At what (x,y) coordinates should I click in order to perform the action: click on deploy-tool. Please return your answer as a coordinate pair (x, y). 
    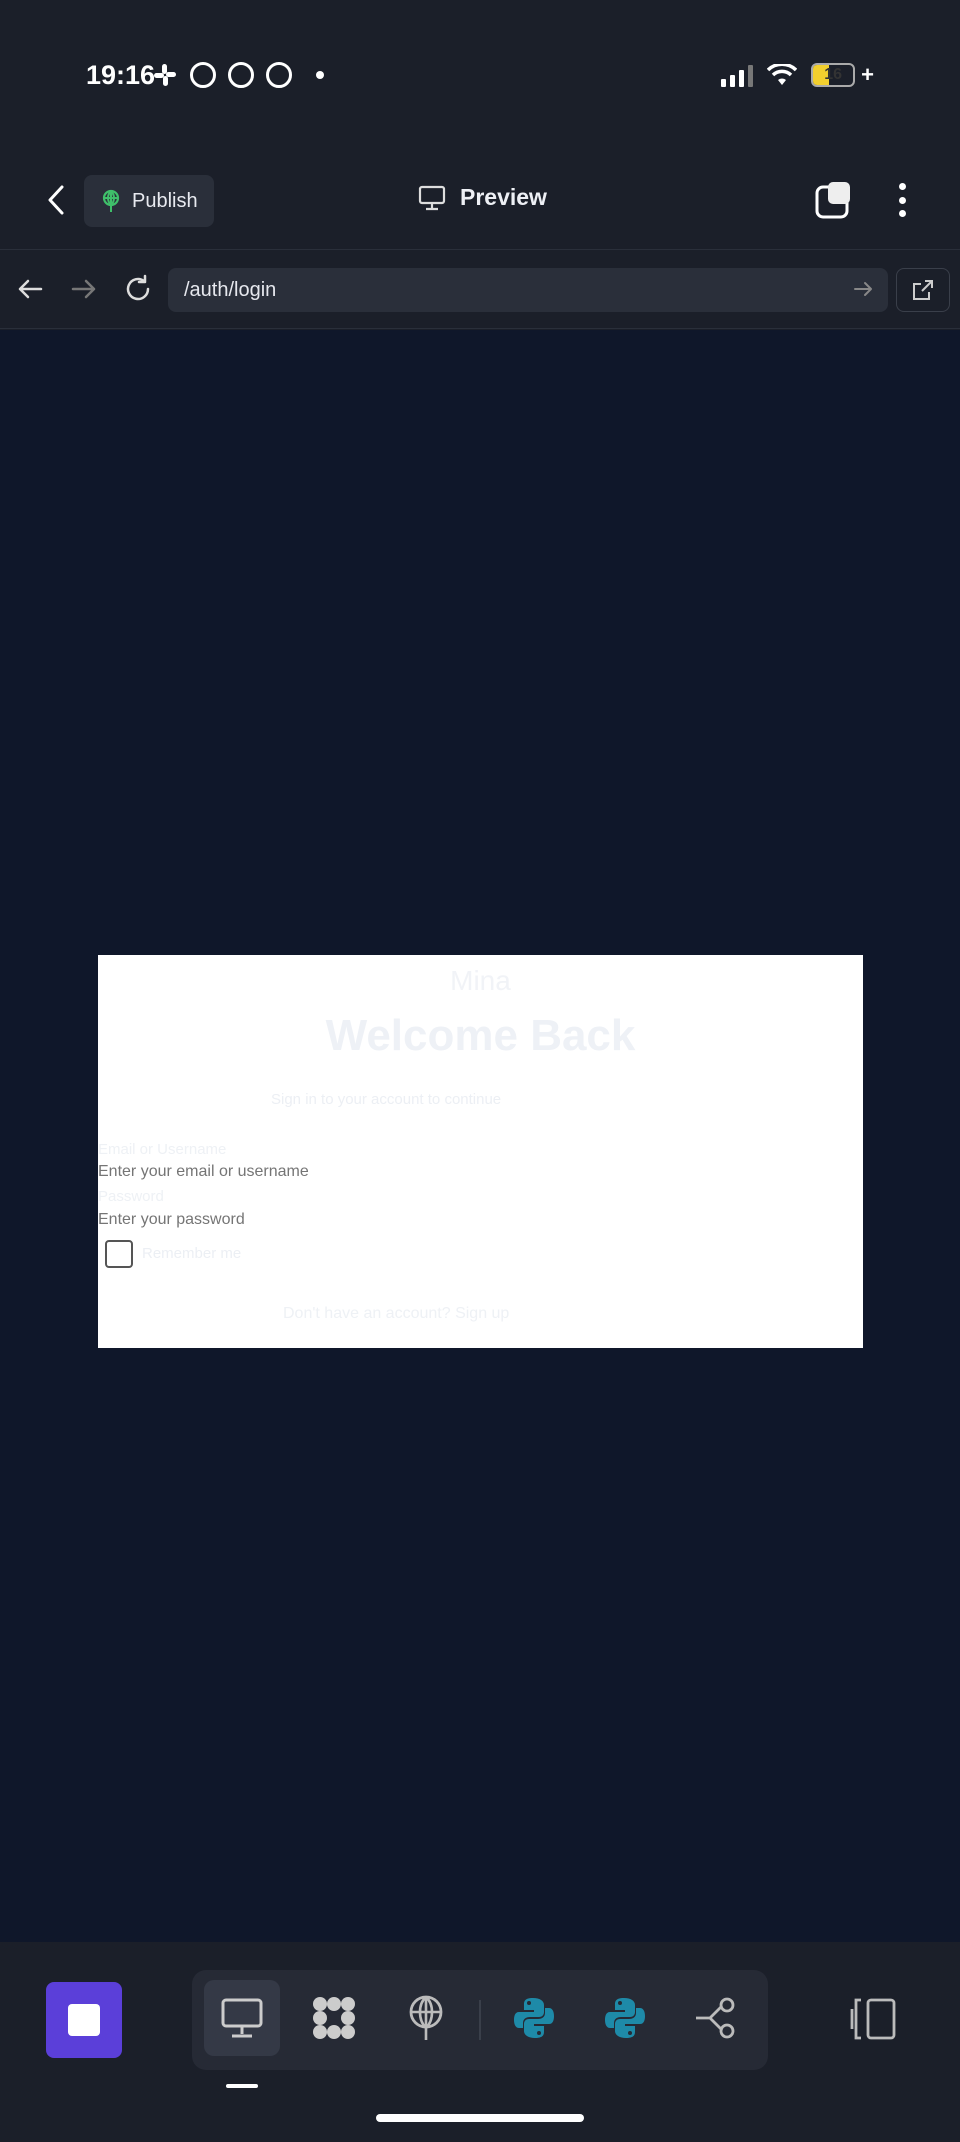
    Looking at the image, I should click on (426, 2018).